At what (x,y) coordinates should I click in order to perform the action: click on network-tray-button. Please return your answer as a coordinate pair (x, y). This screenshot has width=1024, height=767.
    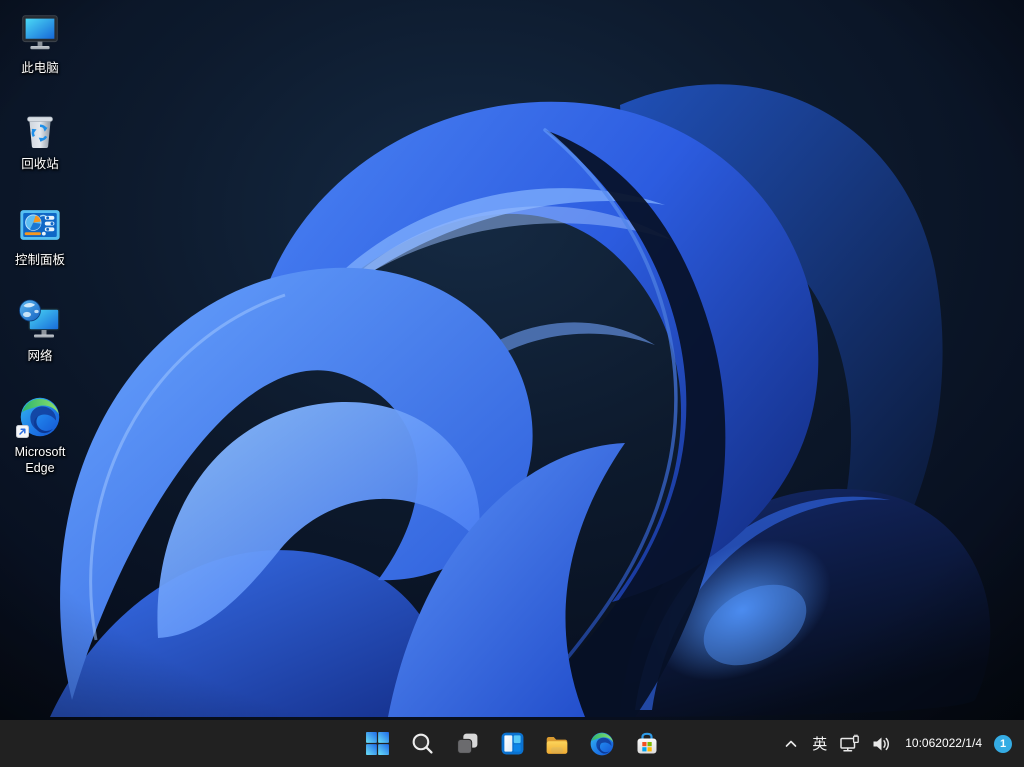
    Looking at the image, I should click on (850, 744).